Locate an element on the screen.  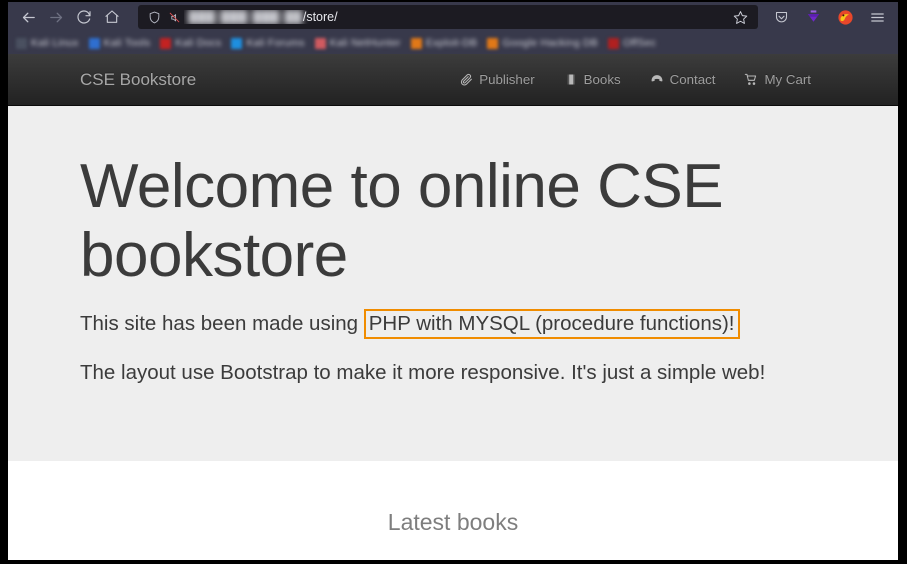
forward-arrow-icon is located at coordinates (55, 17).